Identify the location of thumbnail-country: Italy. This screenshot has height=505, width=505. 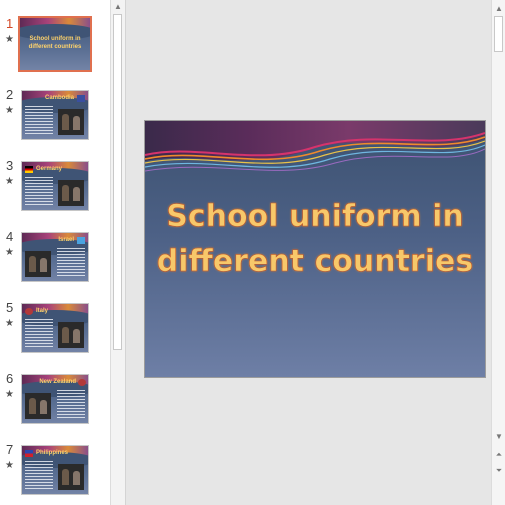
(42, 311).